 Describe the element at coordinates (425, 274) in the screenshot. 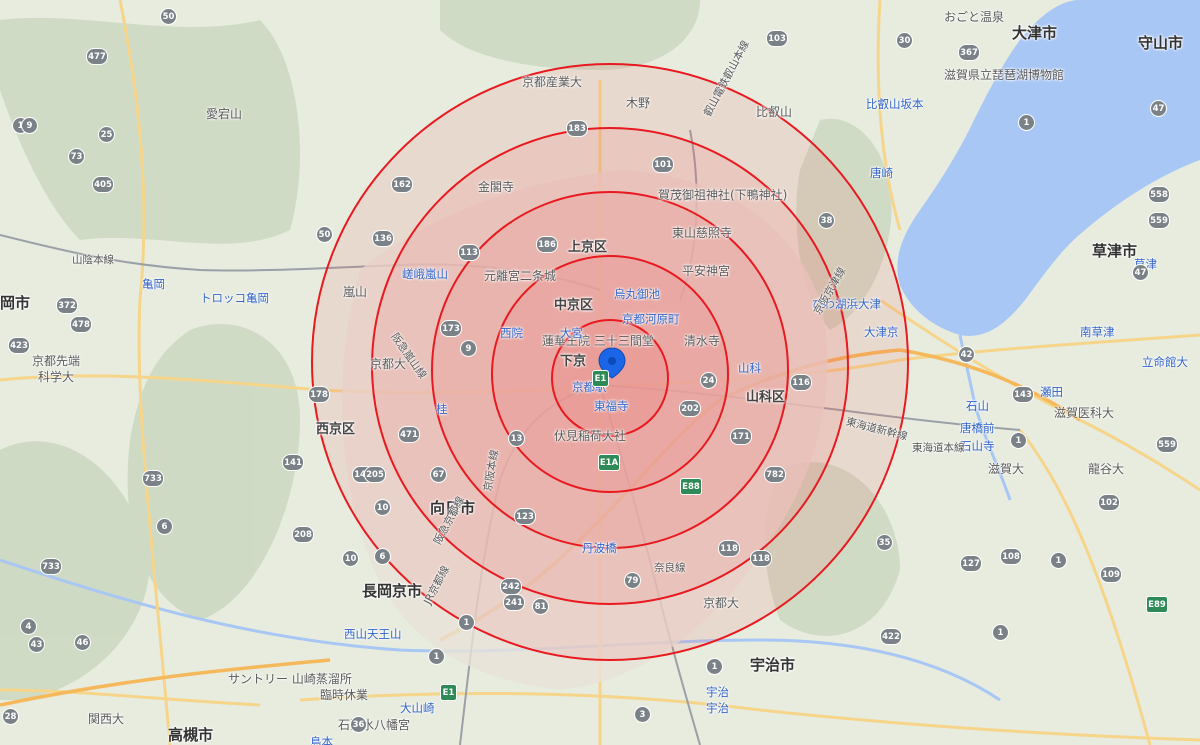

I see `station-label-sagaarashiyama: 嵯峨嵐山` at that location.